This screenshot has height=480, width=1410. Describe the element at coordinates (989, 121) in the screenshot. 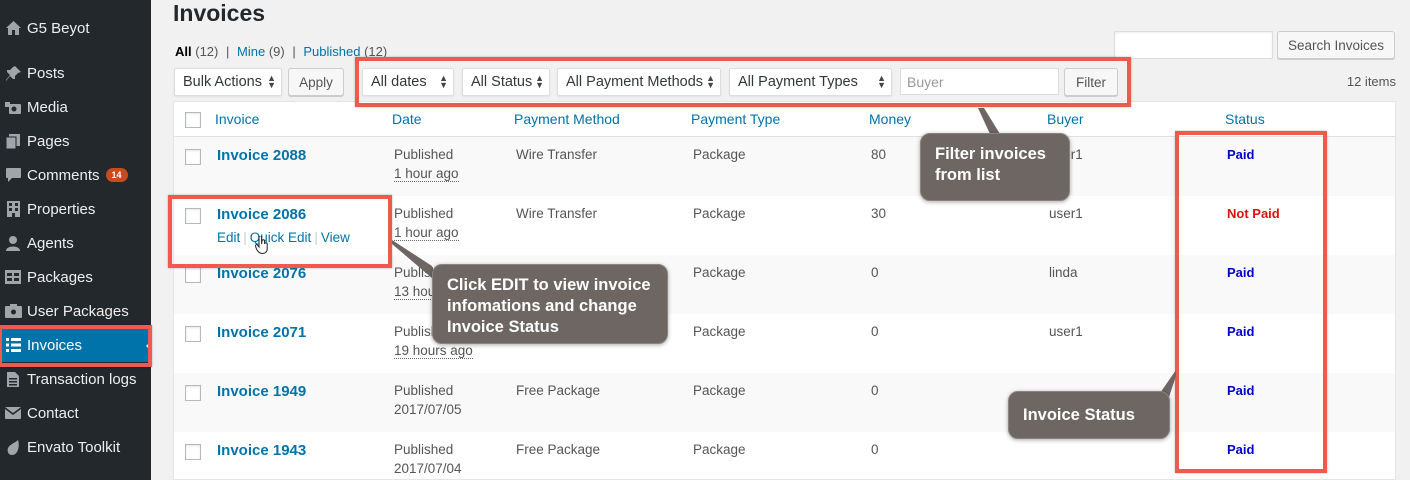

I see `filter-callout-tail` at that location.